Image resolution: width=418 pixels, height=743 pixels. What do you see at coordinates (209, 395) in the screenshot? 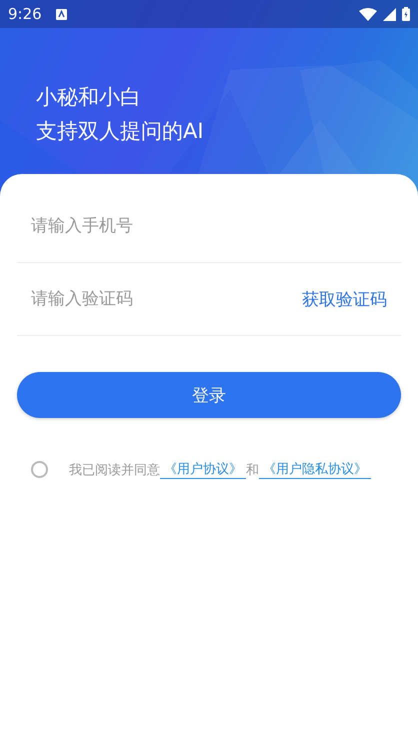
I see `login-button: 登录` at bounding box center [209, 395].